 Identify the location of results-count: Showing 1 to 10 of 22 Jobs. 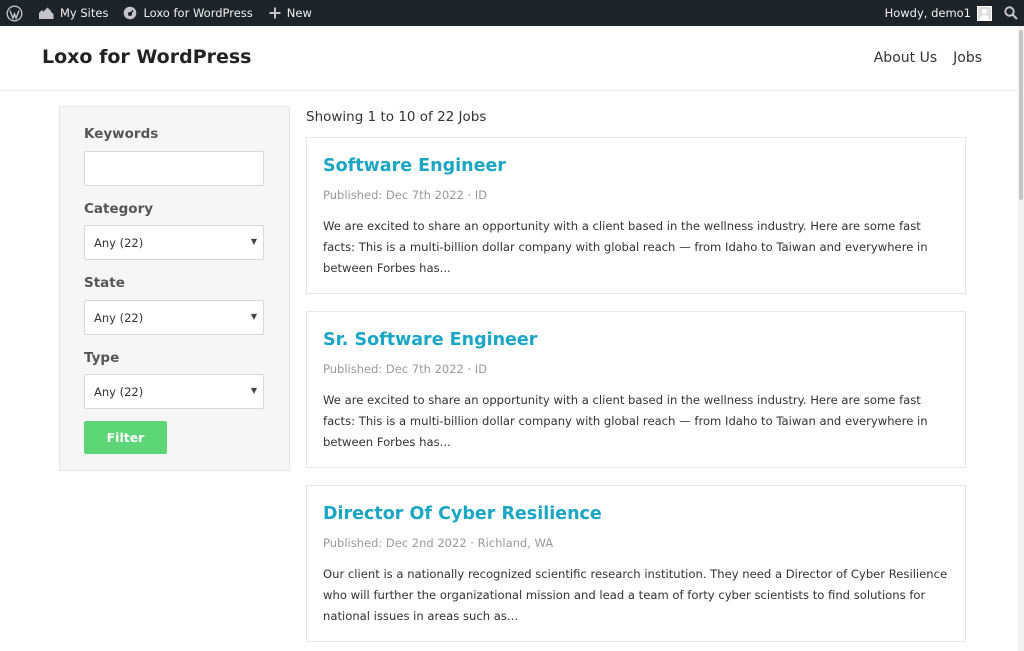
(396, 117).